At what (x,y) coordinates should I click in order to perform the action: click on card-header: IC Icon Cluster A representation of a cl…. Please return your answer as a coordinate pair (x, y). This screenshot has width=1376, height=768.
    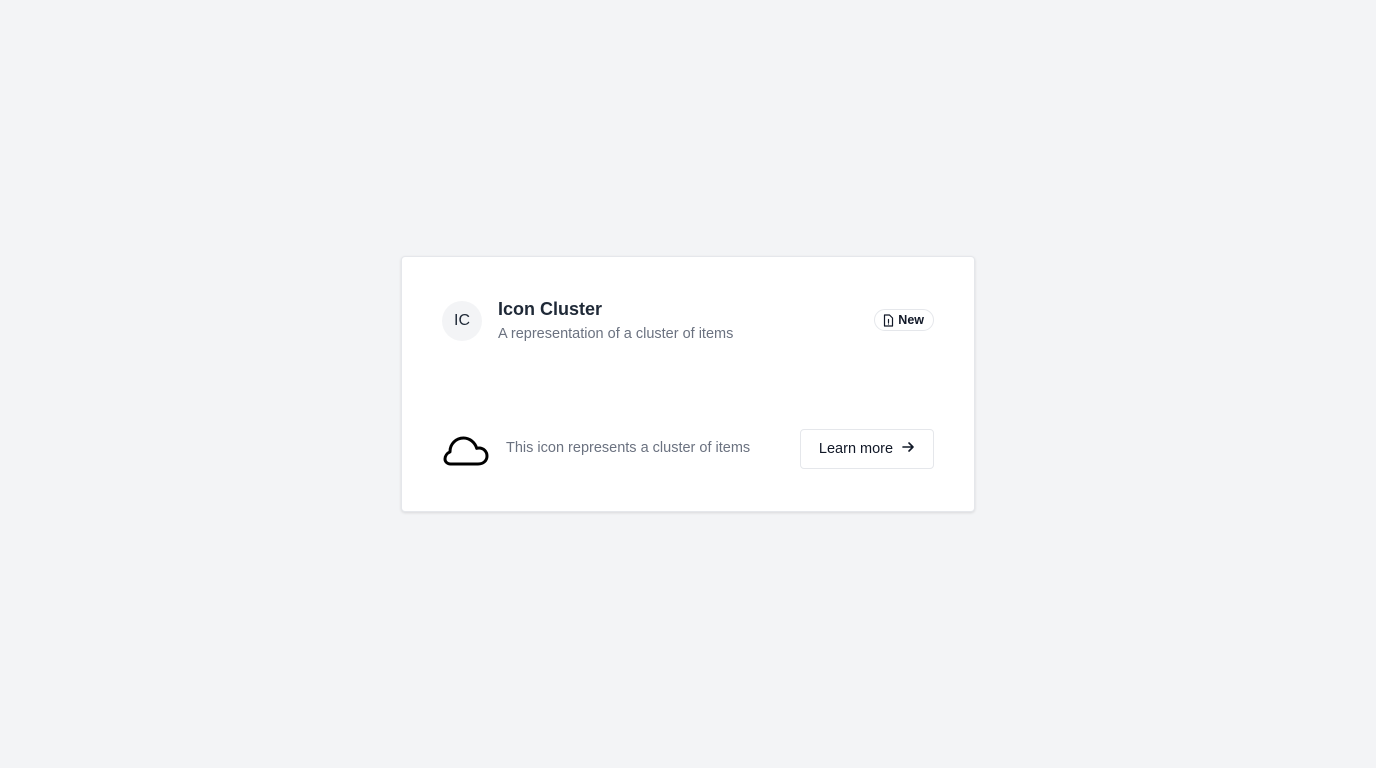
    Looking at the image, I should click on (688, 322).